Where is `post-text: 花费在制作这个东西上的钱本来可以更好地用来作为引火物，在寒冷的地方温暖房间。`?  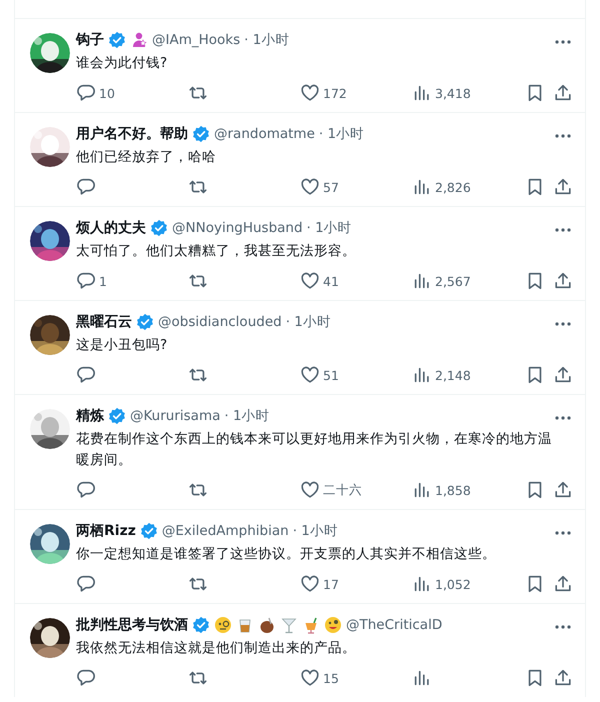 post-text: 花费在制作这个东西上的钱本来可以更好地用来作为引火物，在寒冷的地方温暖房间。 is located at coordinates (314, 450).